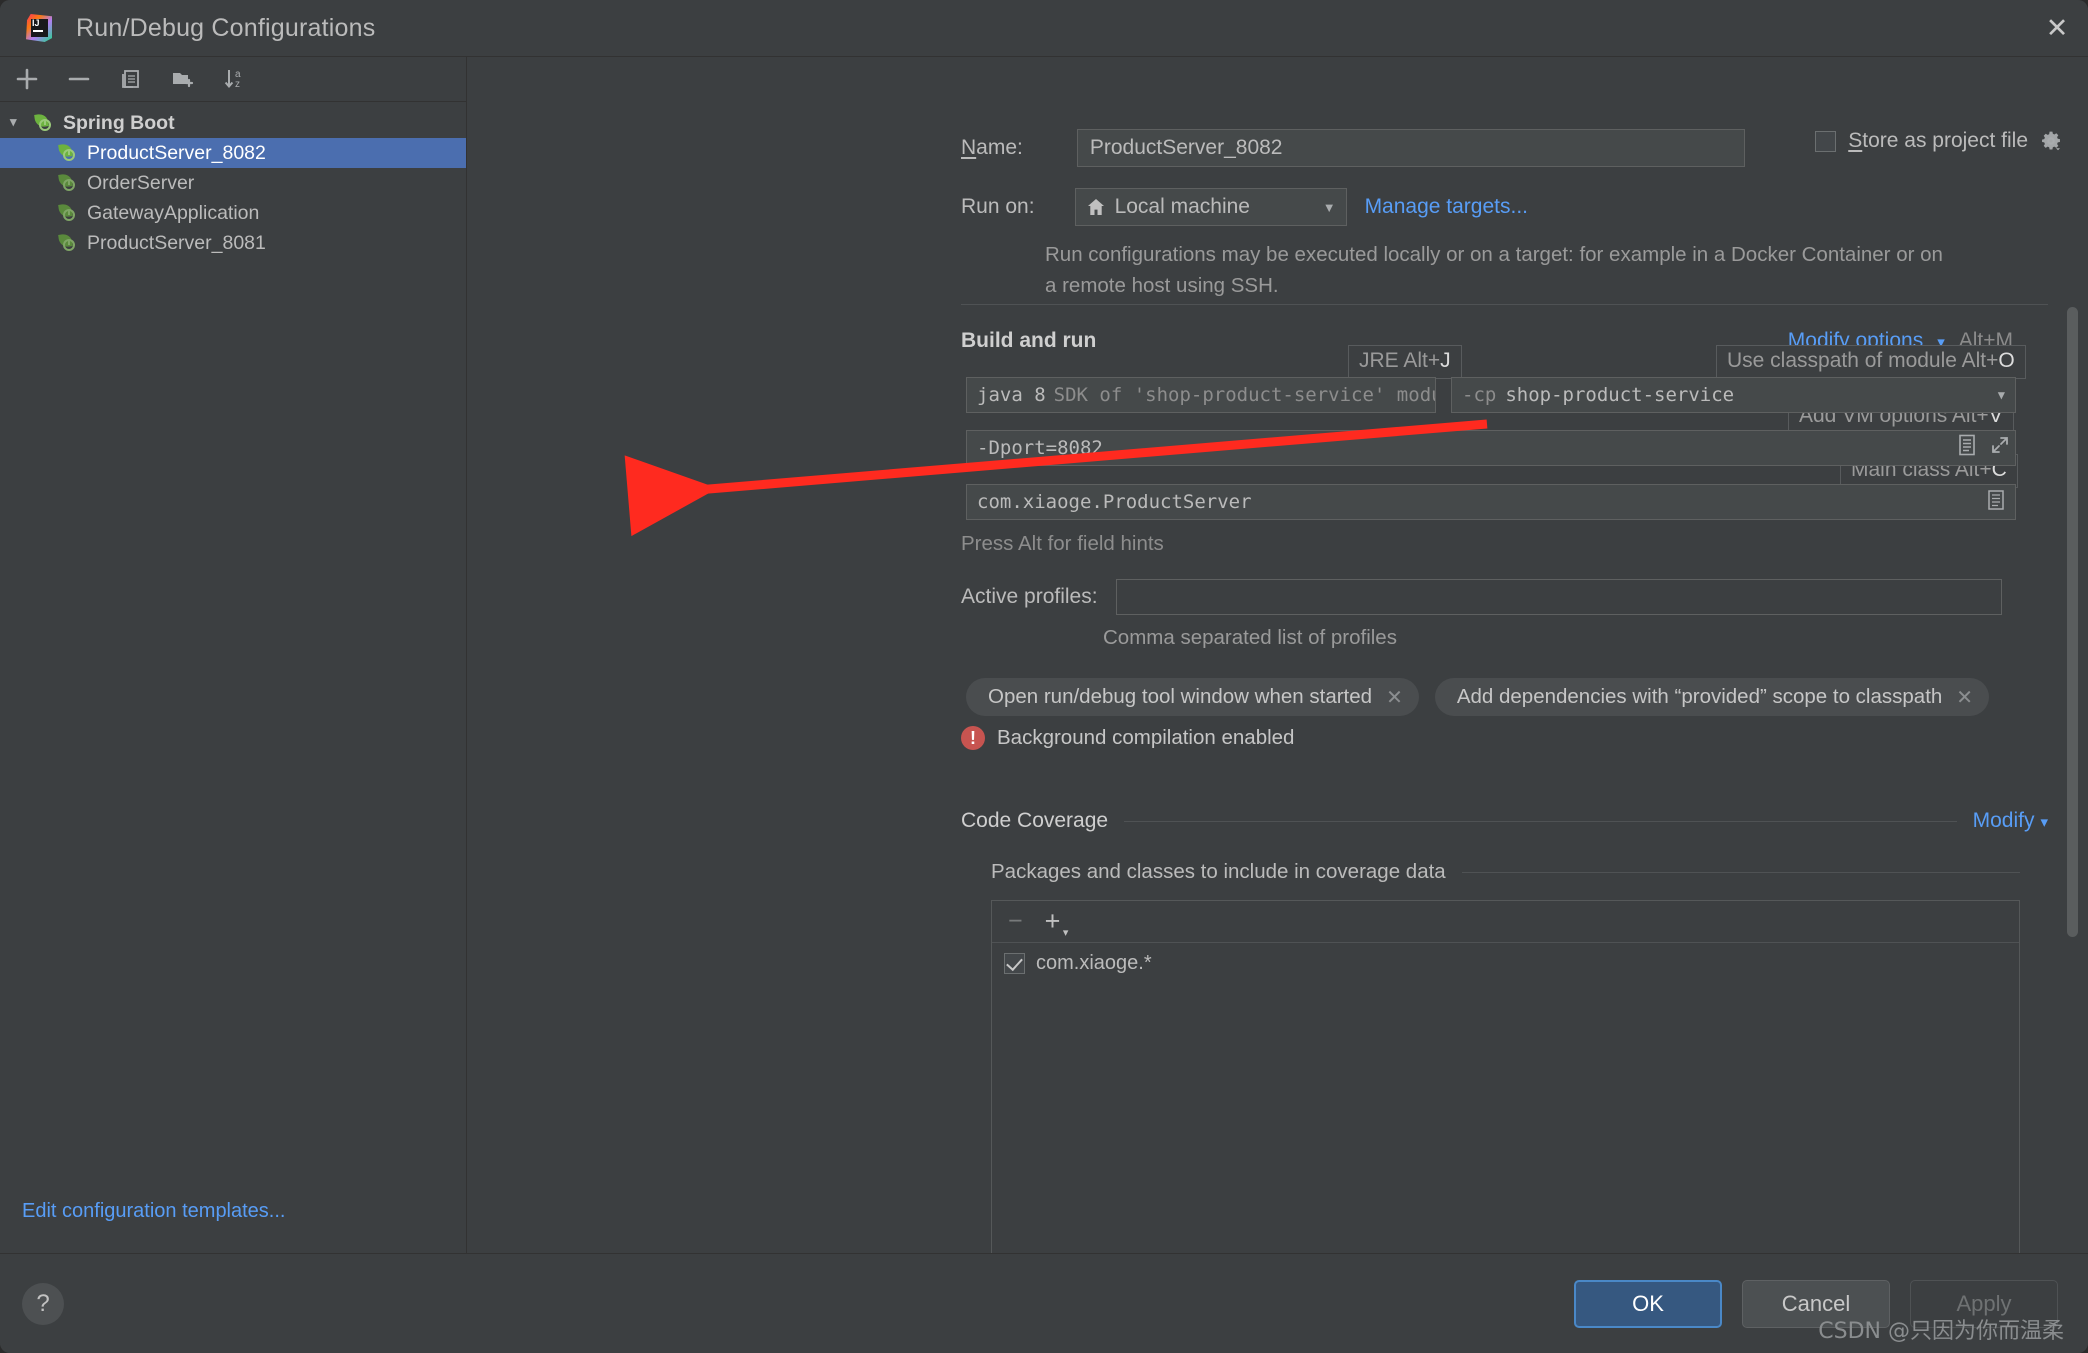 The image size is (2088, 1353). Describe the element at coordinates (992, 147) in the screenshot. I see `name-label: Name:` at that location.